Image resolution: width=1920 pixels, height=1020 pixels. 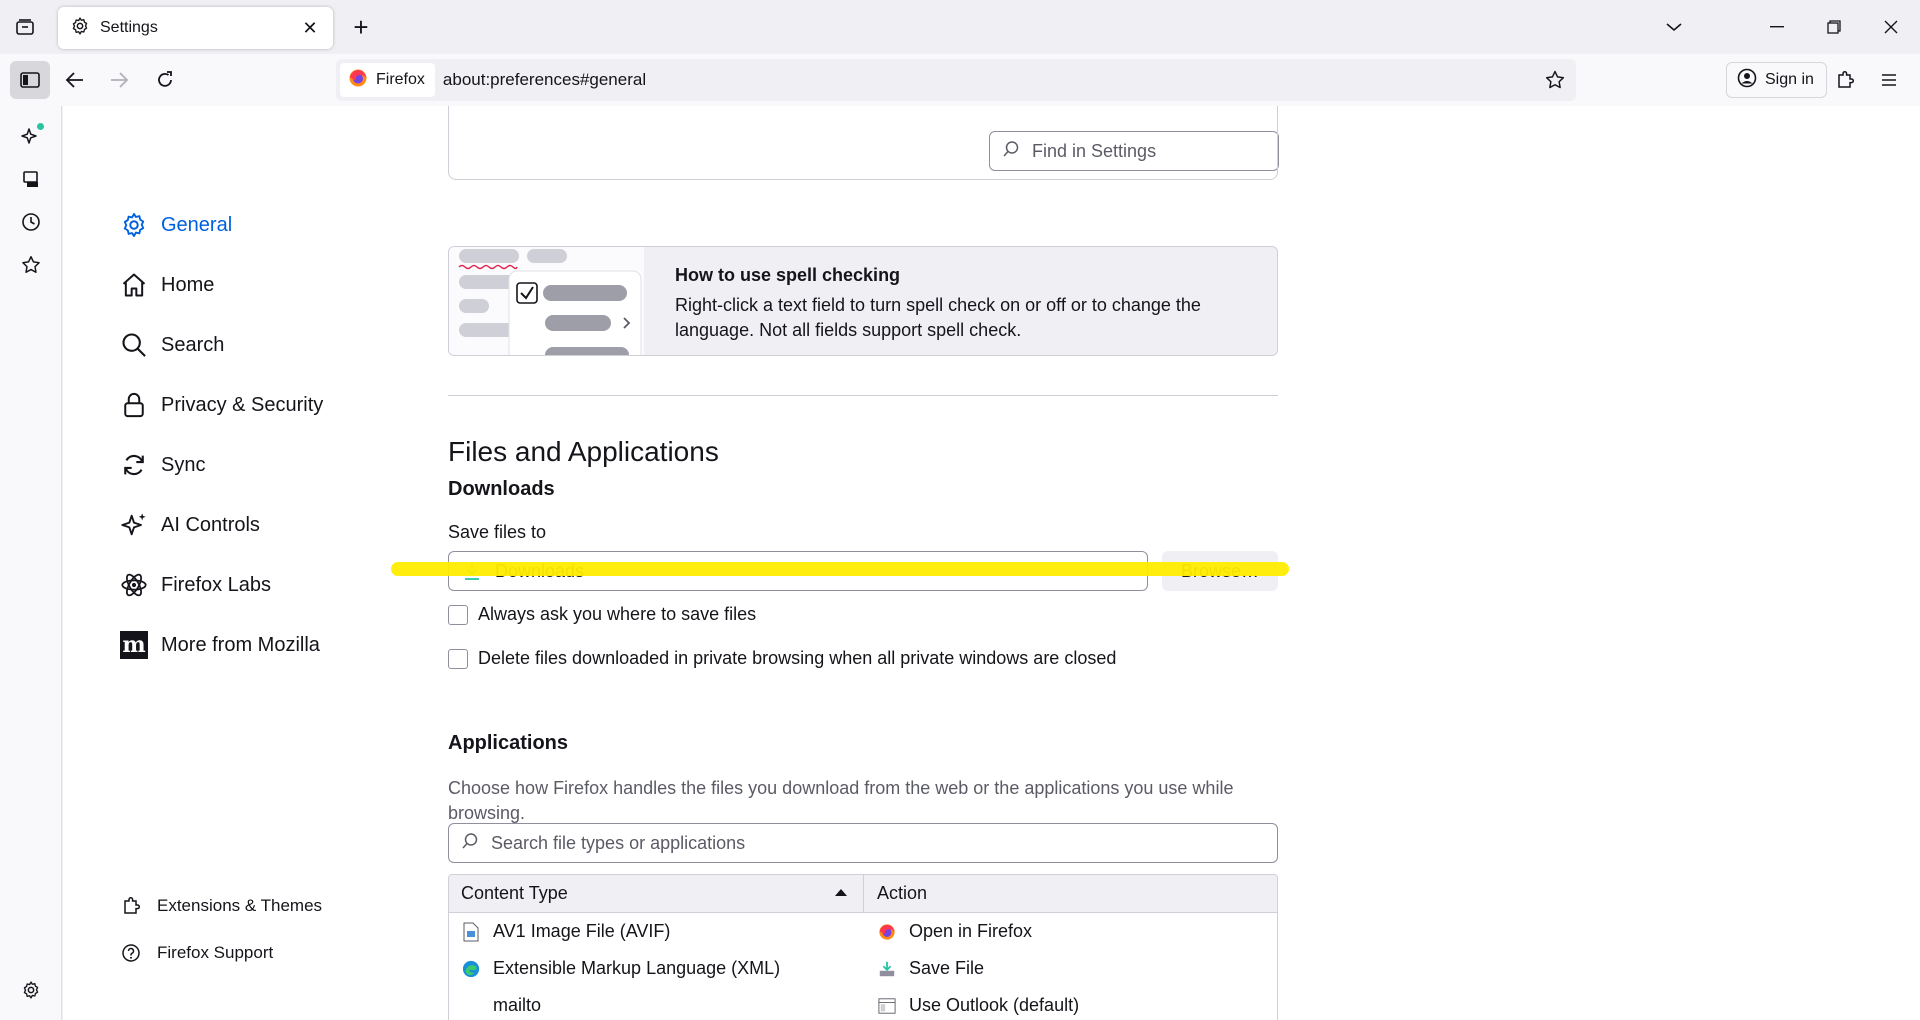 I want to click on content-type-label: AV1 Image File (AVIF), so click(x=582, y=931).